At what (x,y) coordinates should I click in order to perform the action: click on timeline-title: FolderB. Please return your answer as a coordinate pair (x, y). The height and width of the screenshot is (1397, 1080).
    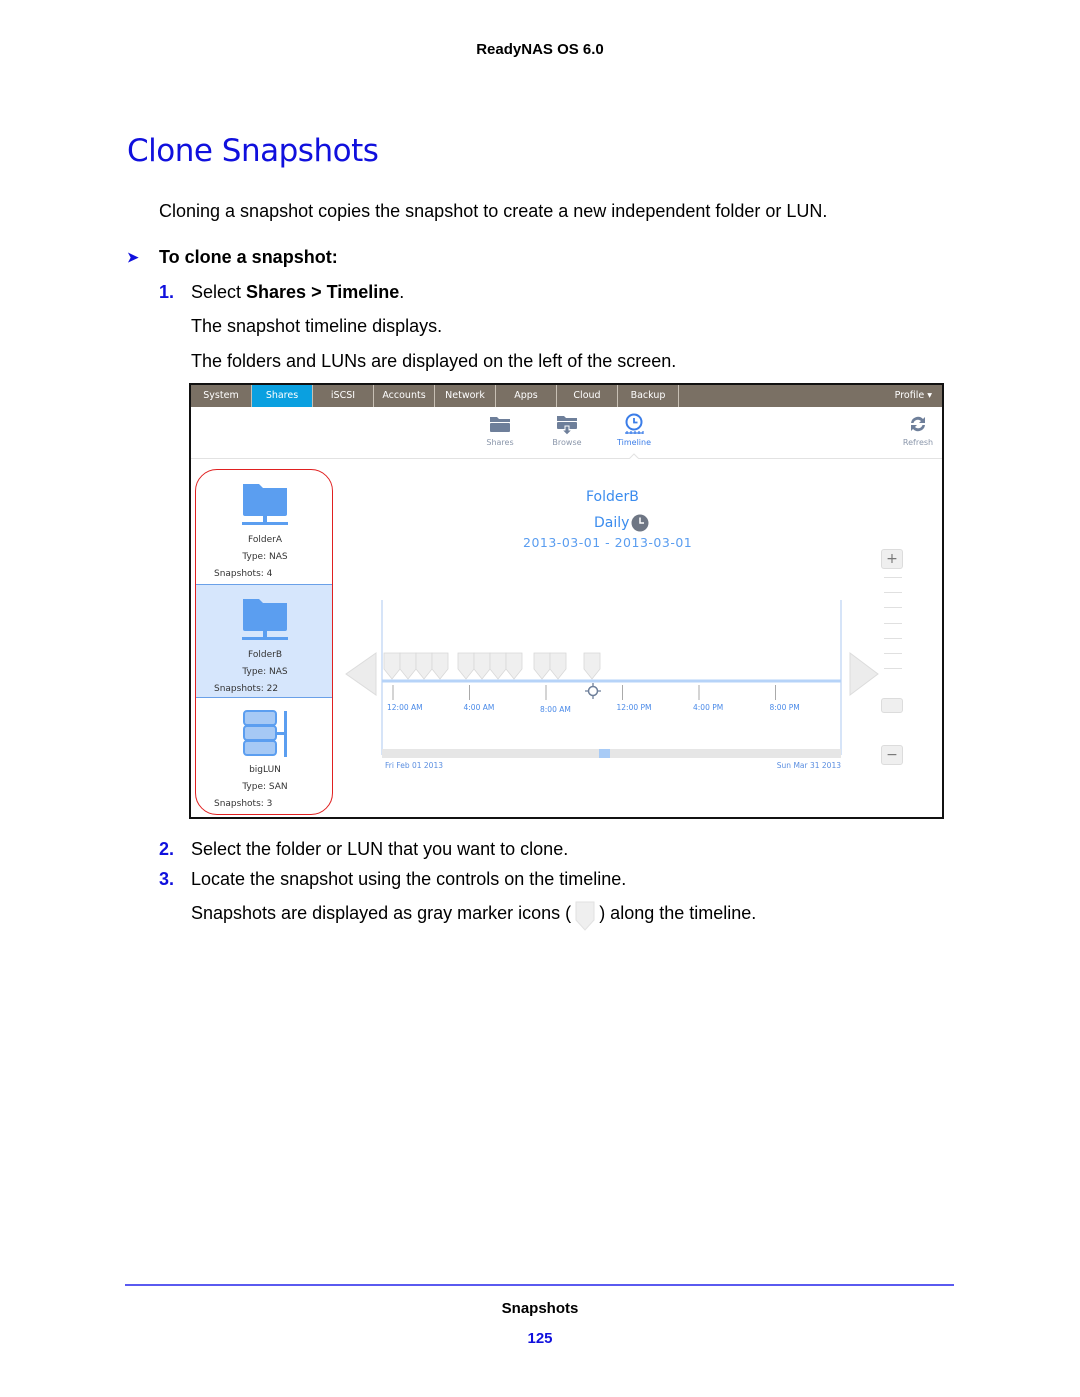
    Looking at the image, I should click on (612, 497).